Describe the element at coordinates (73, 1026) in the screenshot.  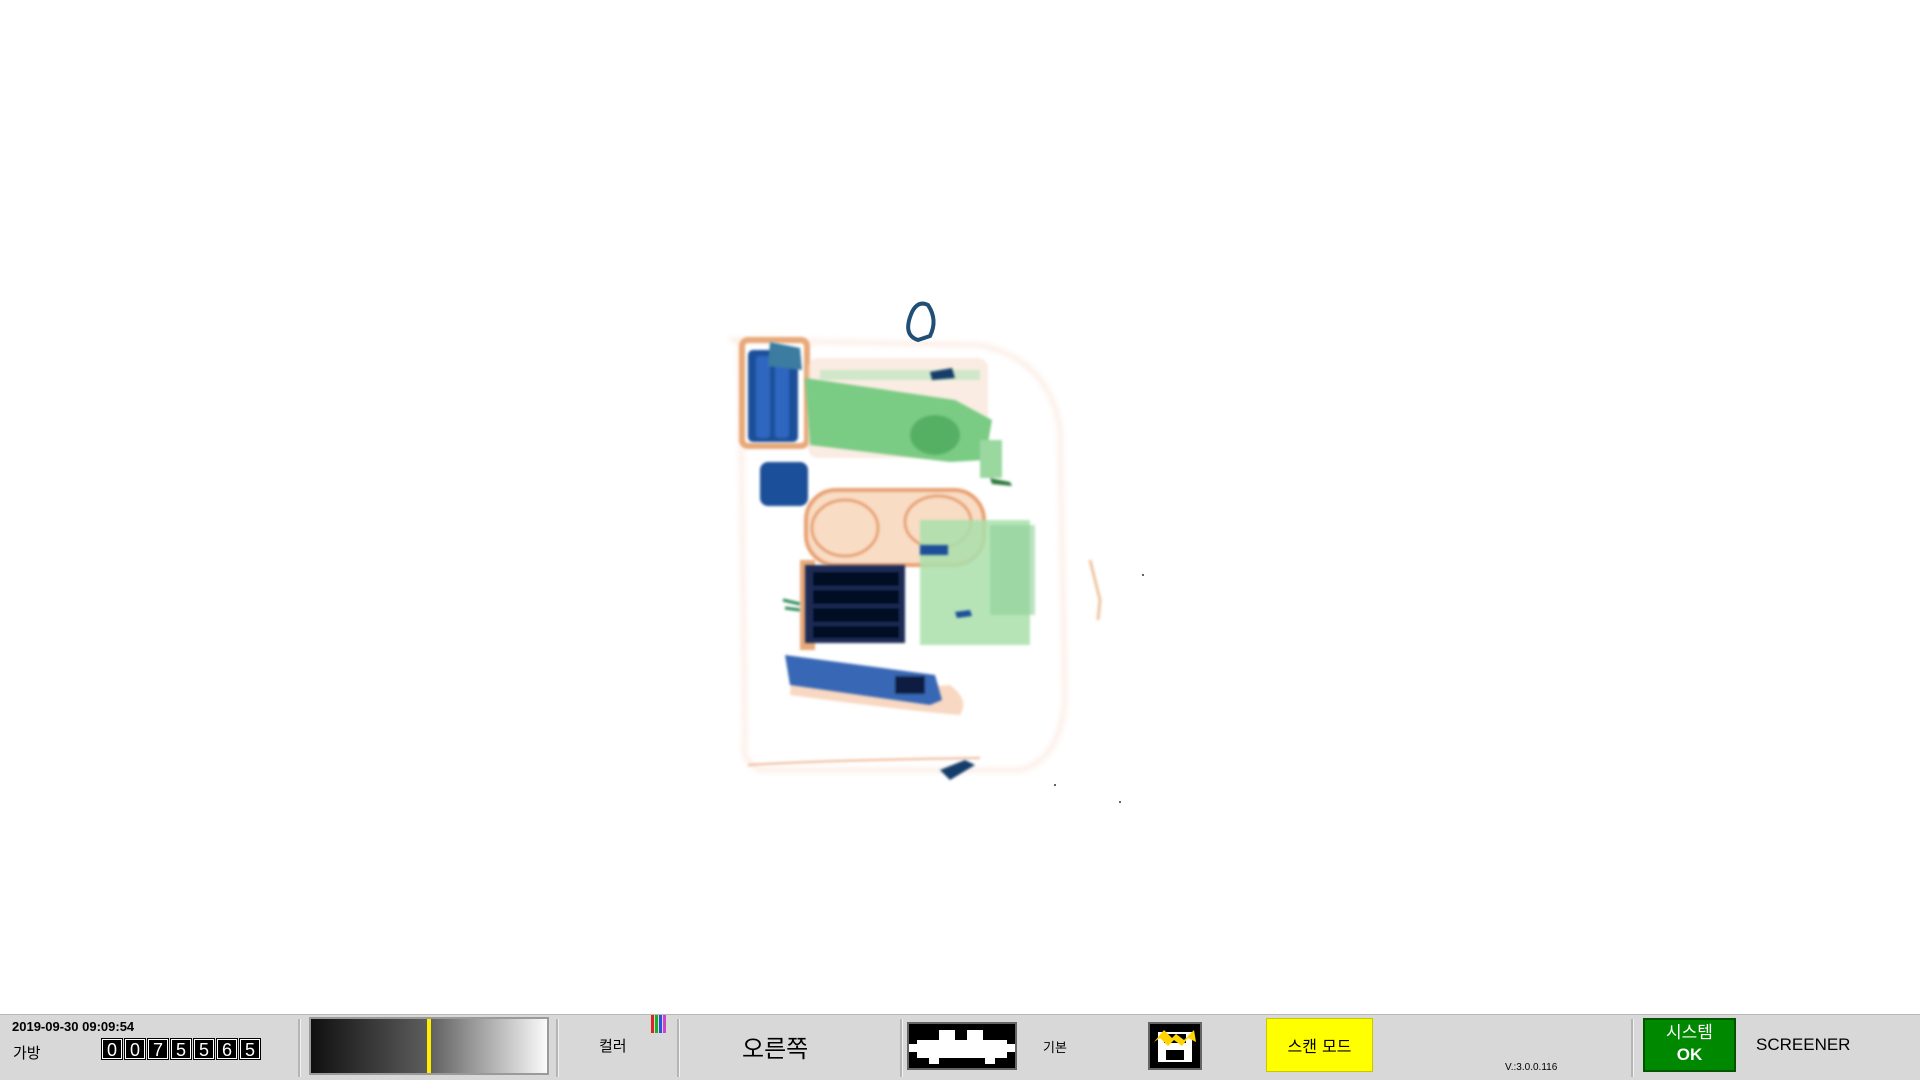
I see `datetime-display: 2019-09-30 09:09:54` at that location.